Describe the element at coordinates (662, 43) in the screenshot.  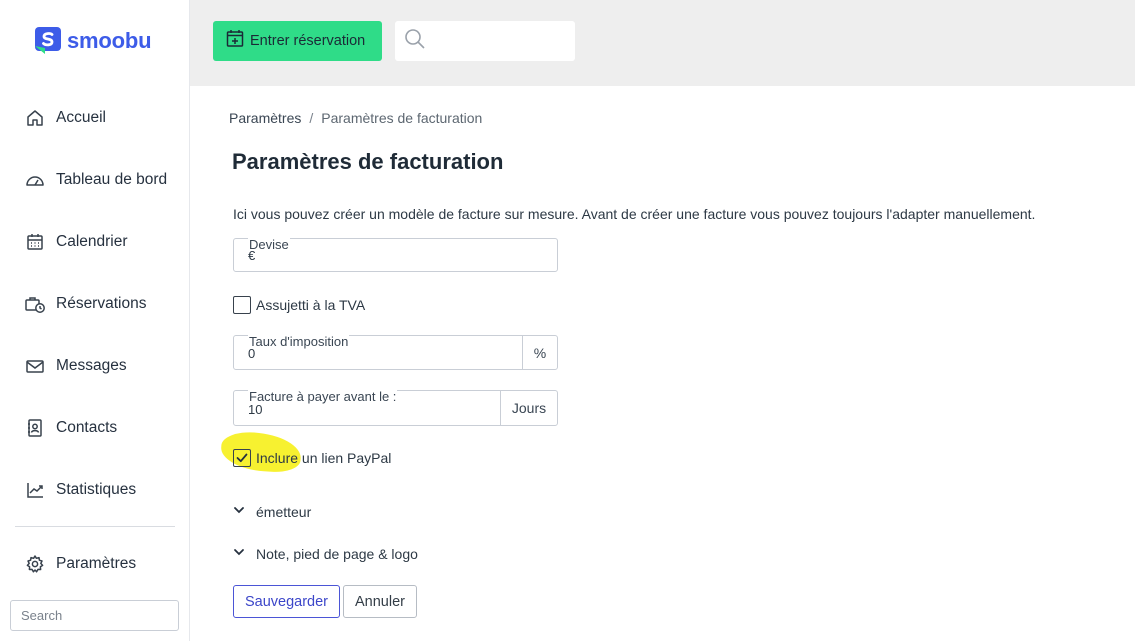
I see `topbar: Entrer réservation` at that location.